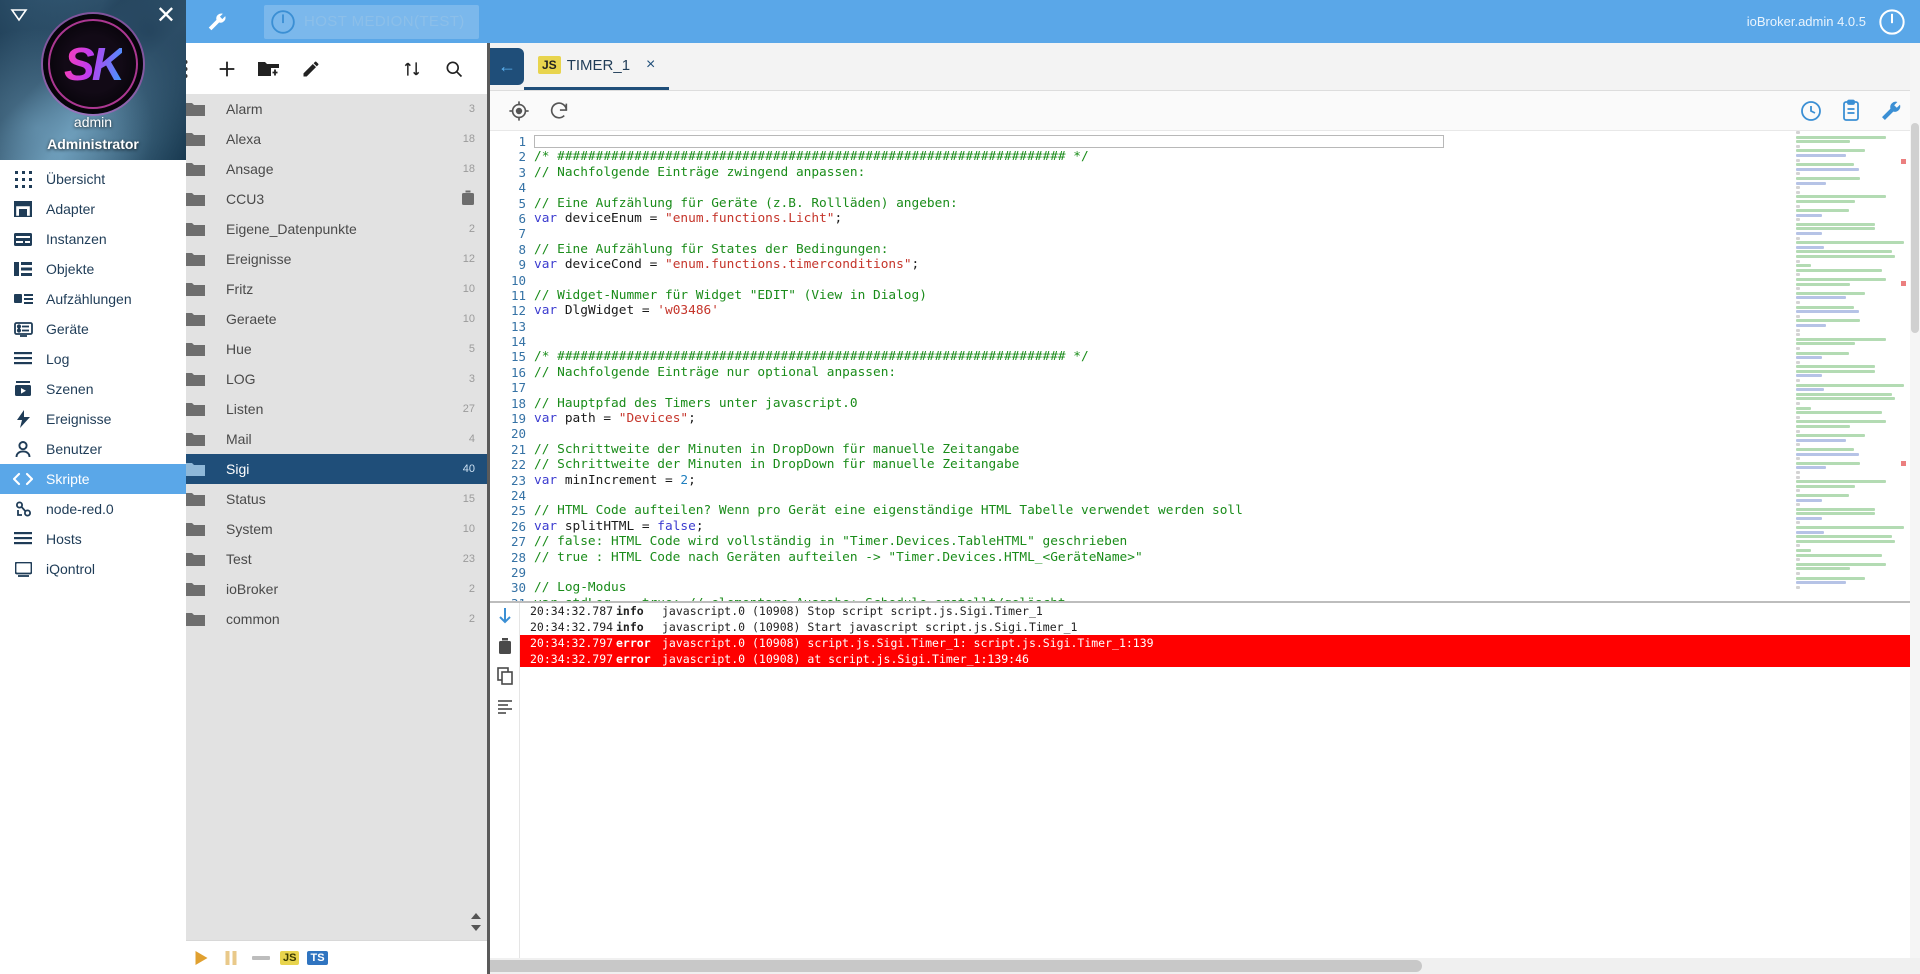  Describe the element at coordinates (93, 419) in the screenshot. I see `sidebar-item-ereignisse: Ereignisse` at that location.